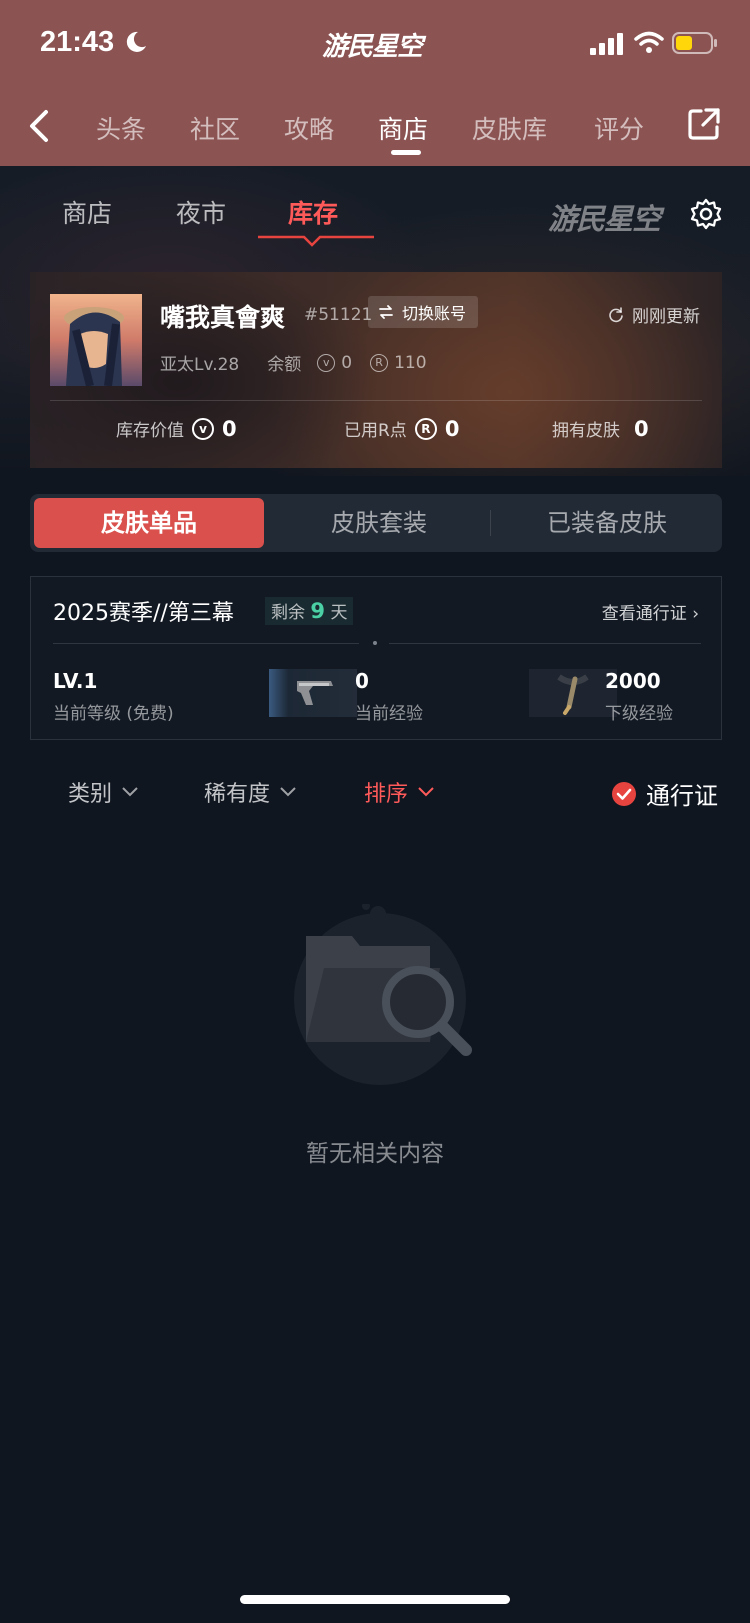  I want to click on segment-skin-items: 皮肤单品, so click(149, 523).